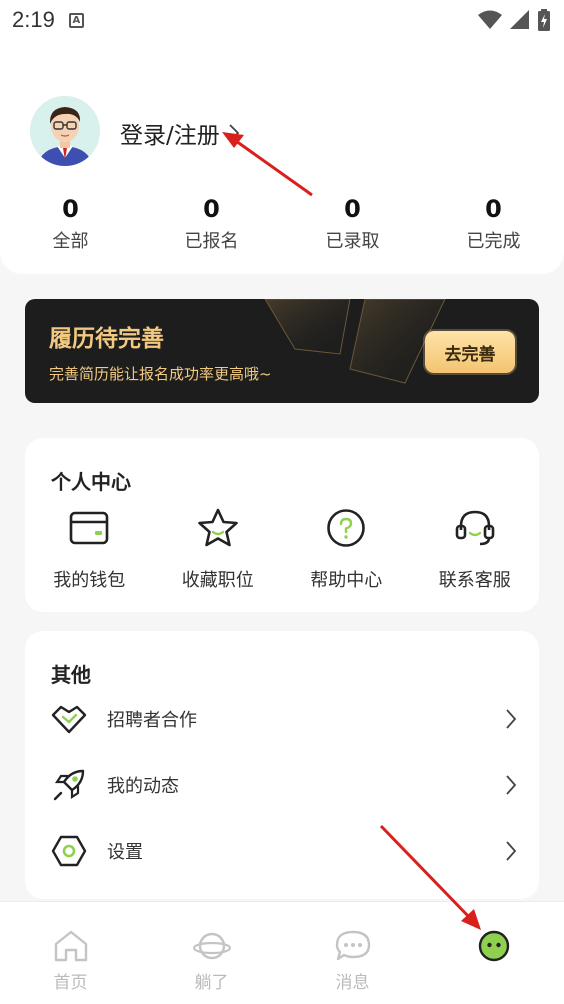  What do you see at coordinates (282, 20) in the screenshot?
I see `status-bar: 2:19 A` at bounding box center [282, 20].